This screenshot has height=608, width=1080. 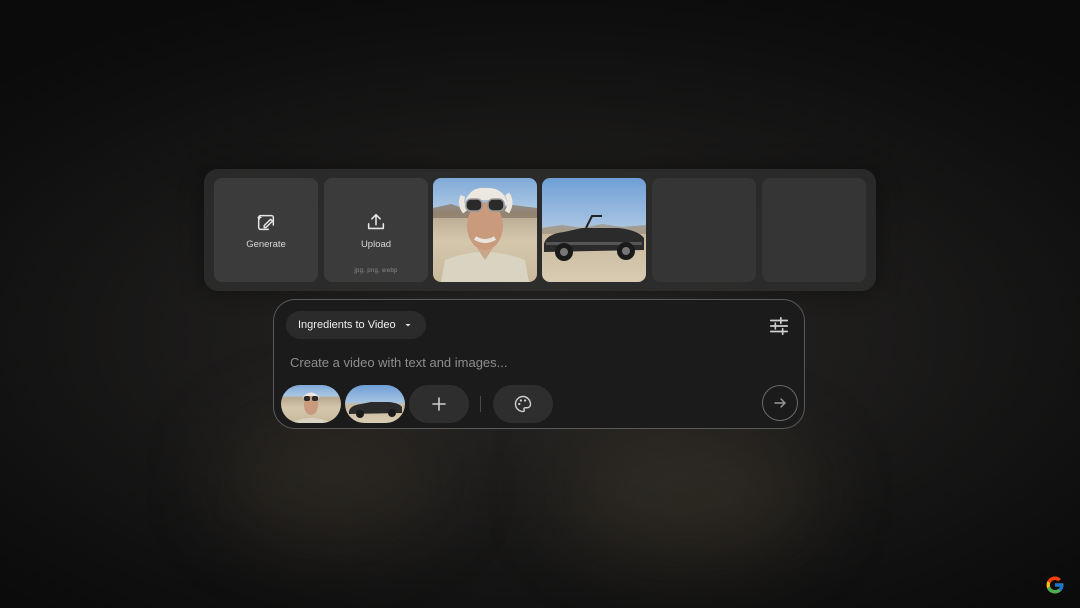 What do you see at coordinates (408, 325) in the screenshot?
I see `caret-down-icon` at bounding box center [408, 325].